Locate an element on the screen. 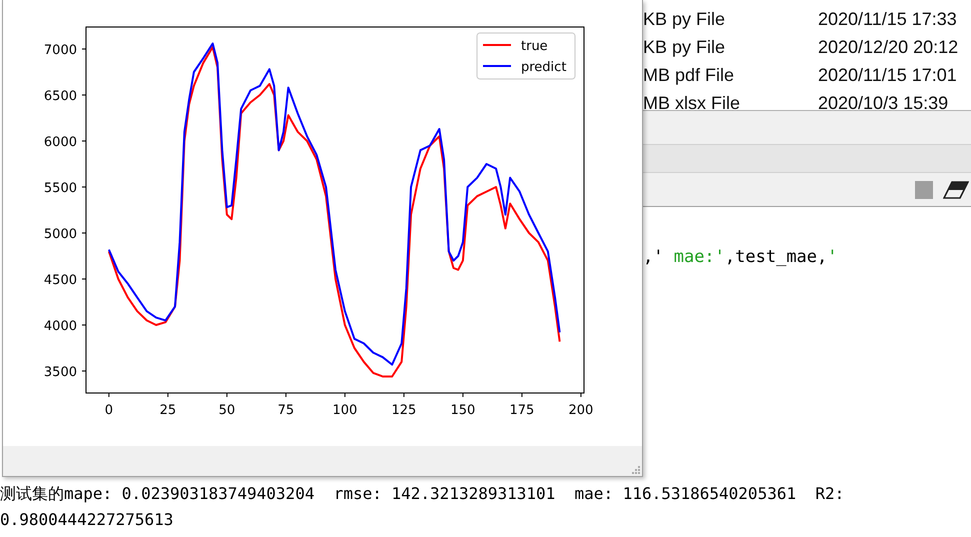 This screenshot has width=971, height=537. console-output: 测试集的mape: 0.023903183749403204 rmse: 142.3213289313101 mae: 116.53186540205361 R2: is located at coordinates (422, 494).